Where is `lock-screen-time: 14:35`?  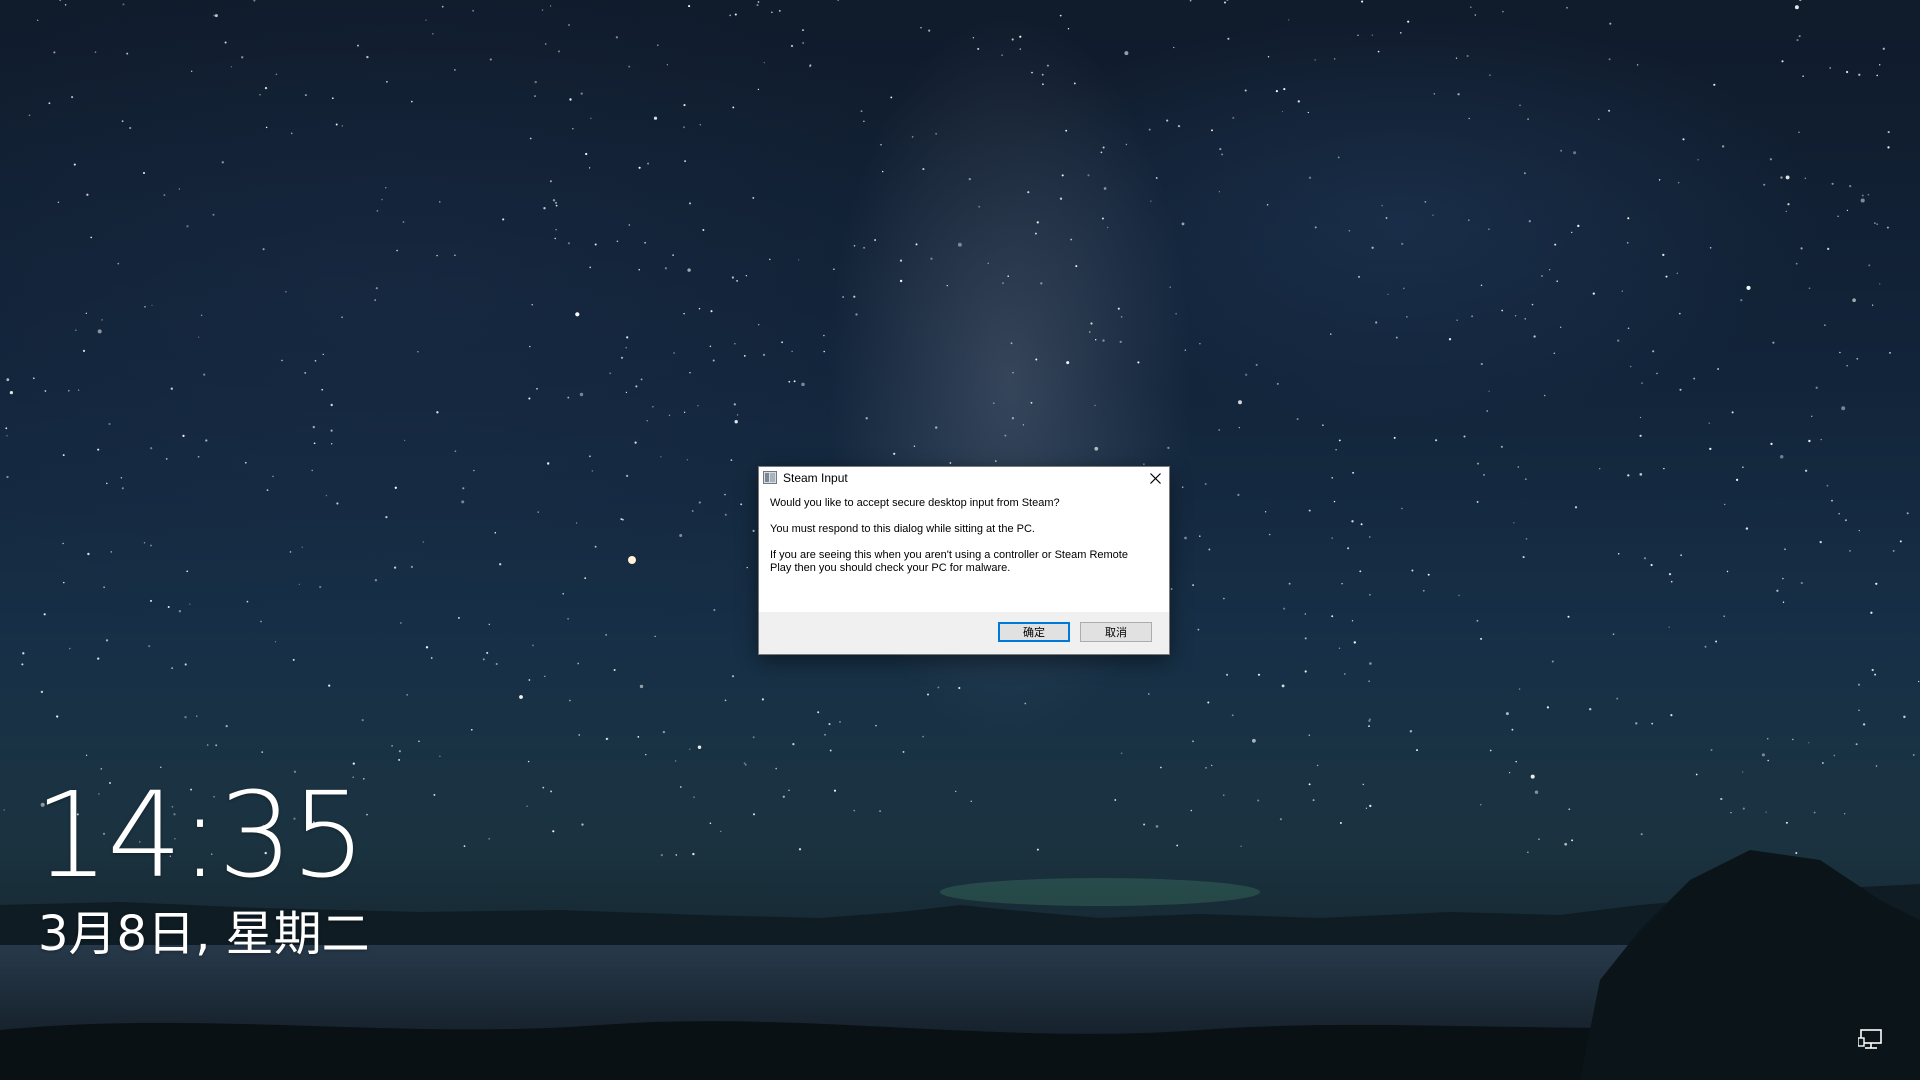 lock-screen-time: 14:35 is located at coordinates (200, 835).